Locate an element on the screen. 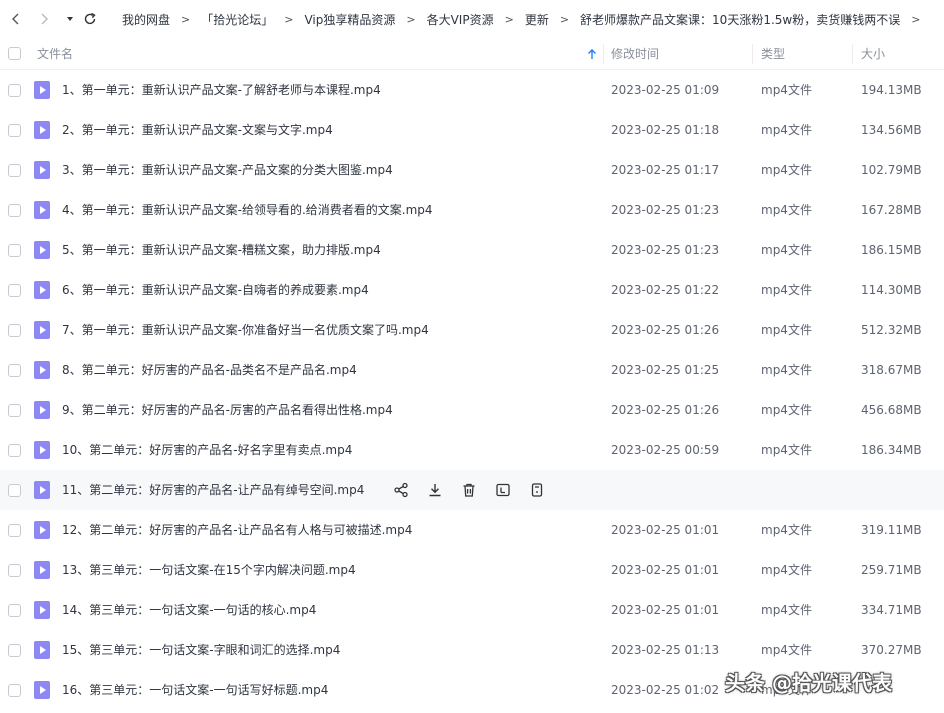 The image size is (944, 713). file-name: 14、第三单元：一句话文案-一句话的核心.mp4 is located at coordinates (189, 610).